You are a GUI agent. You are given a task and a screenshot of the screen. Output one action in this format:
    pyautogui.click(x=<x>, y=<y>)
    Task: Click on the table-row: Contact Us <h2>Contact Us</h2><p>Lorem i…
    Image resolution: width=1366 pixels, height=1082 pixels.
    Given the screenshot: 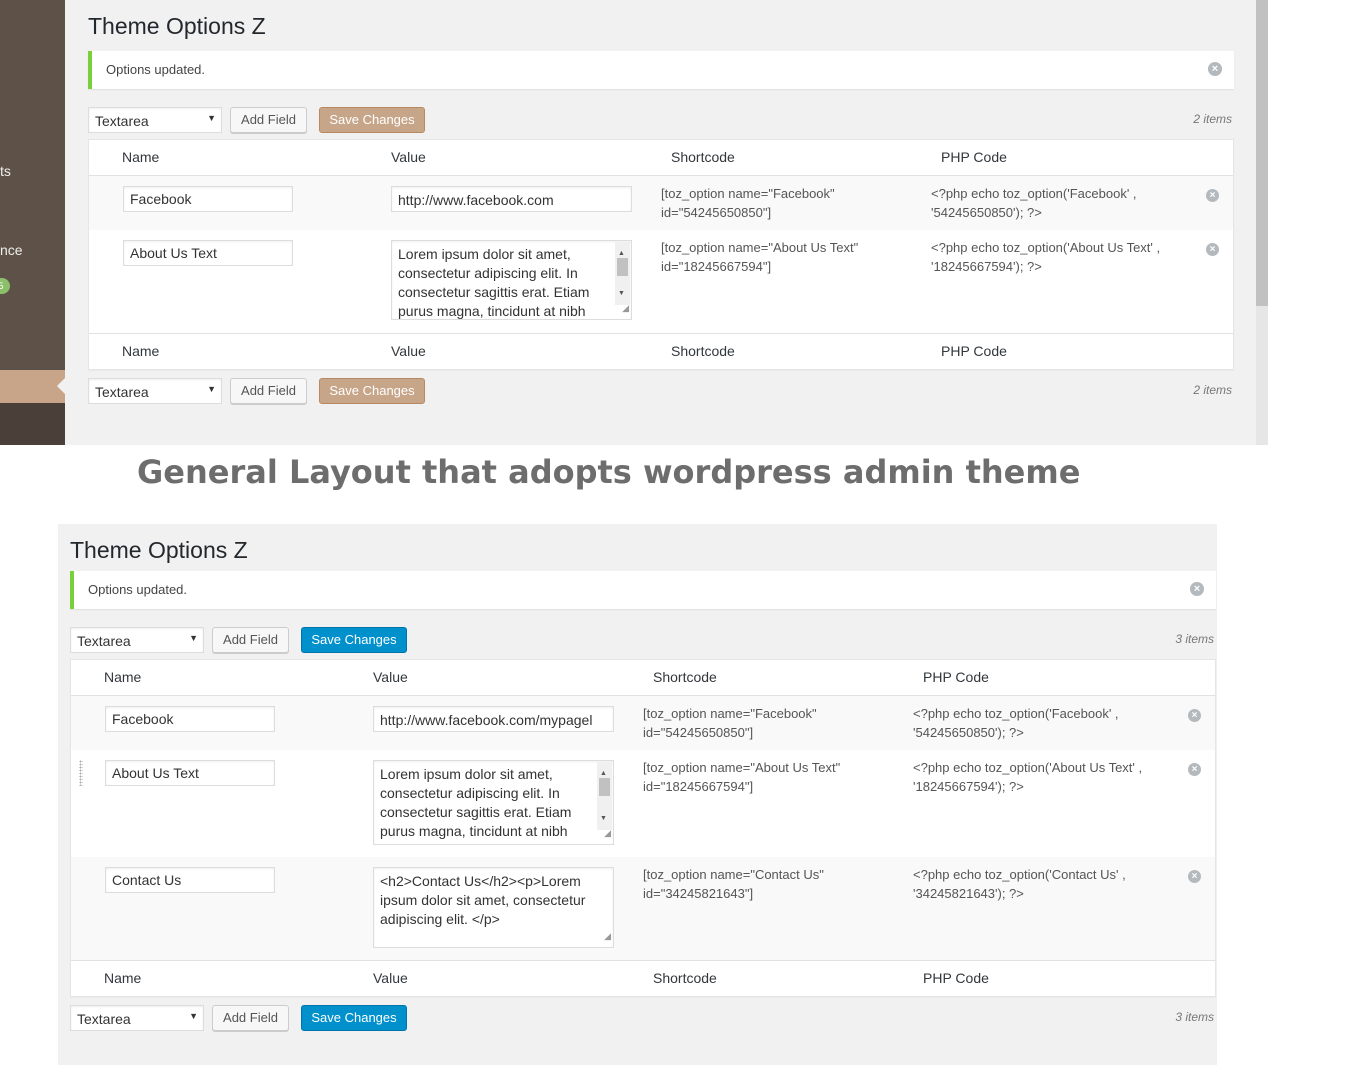 What is the action you would take?
    pyautogui.click(x=643, y=908)
    